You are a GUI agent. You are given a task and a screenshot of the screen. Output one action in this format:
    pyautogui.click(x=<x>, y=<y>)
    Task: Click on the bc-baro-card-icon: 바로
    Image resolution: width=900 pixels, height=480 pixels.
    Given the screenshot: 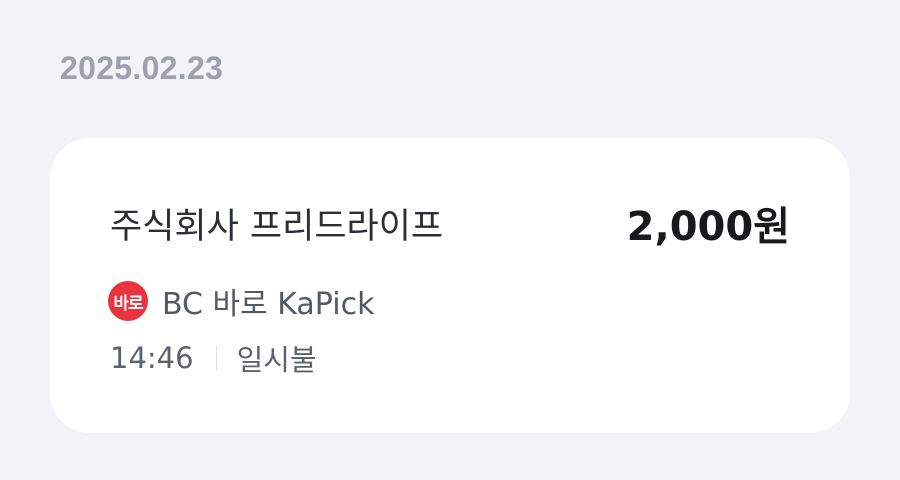 What is the action you would take?
    pyautogui.click(x=128, y=301)
    